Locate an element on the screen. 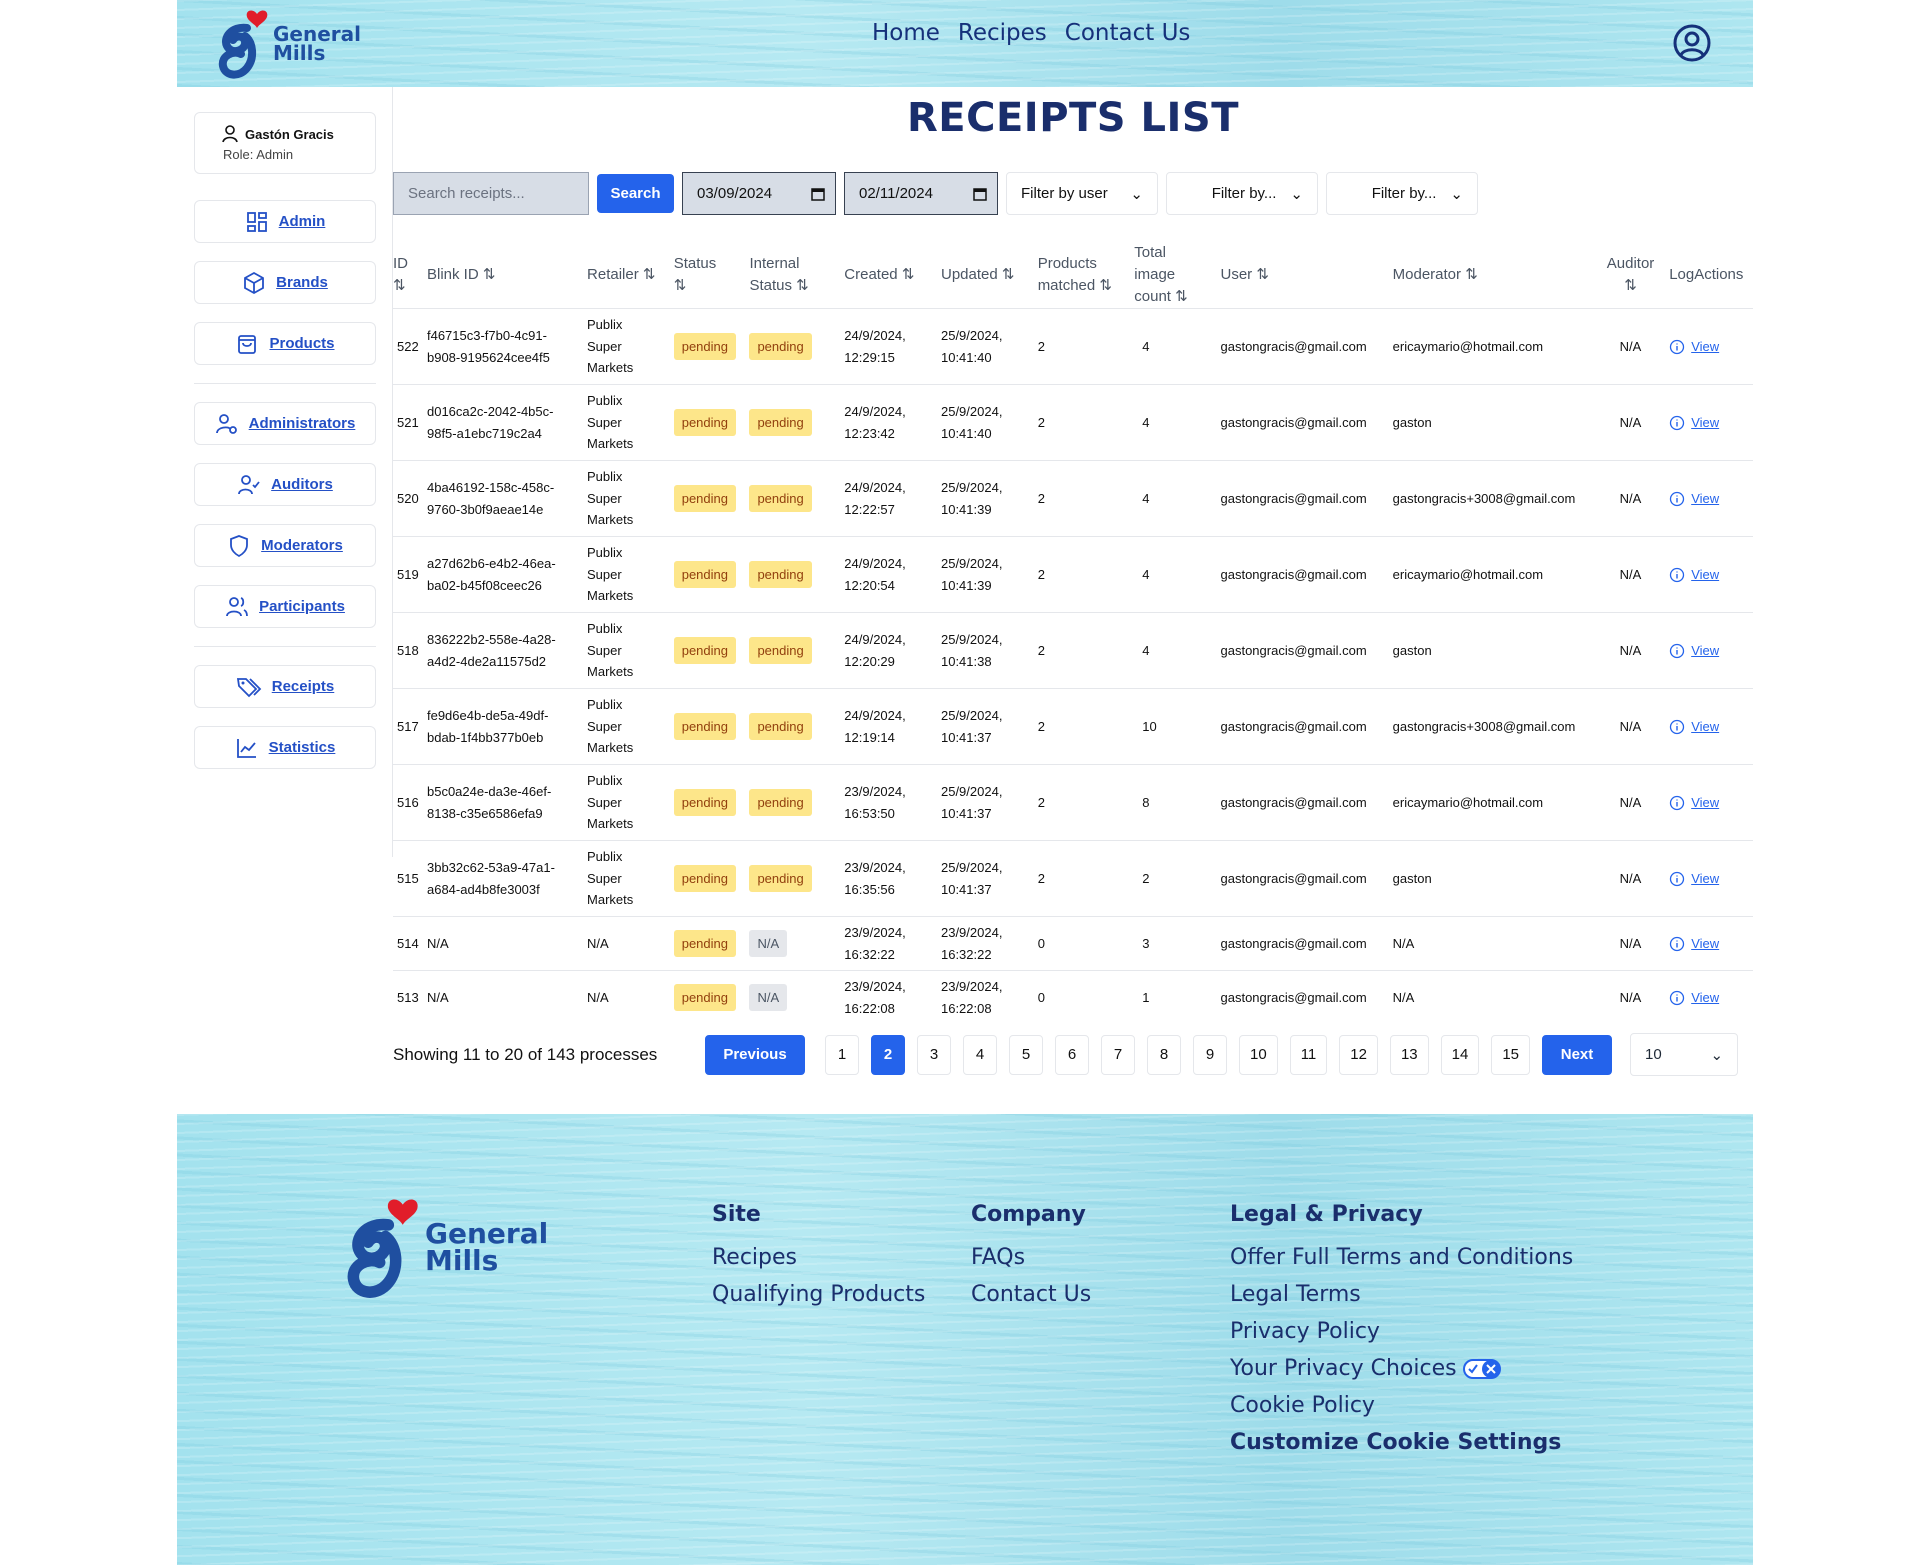 The image size is (1921, 1565). sidebar-item-products: Products is located at coordinates (285, 343).